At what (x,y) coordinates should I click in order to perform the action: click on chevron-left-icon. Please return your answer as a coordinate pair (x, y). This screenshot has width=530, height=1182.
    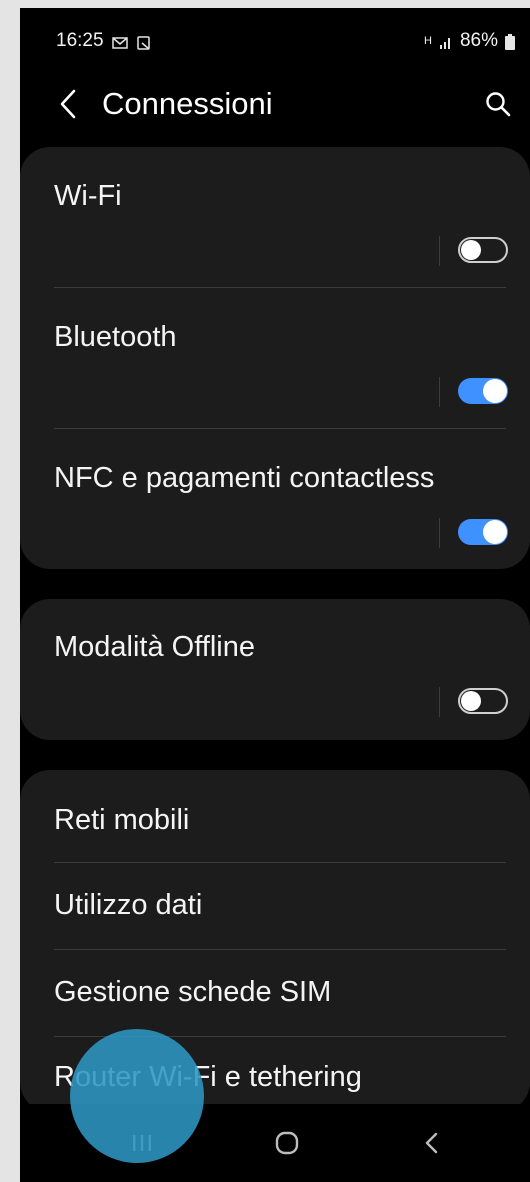
    Looking at the image, I should click on (68, 104).